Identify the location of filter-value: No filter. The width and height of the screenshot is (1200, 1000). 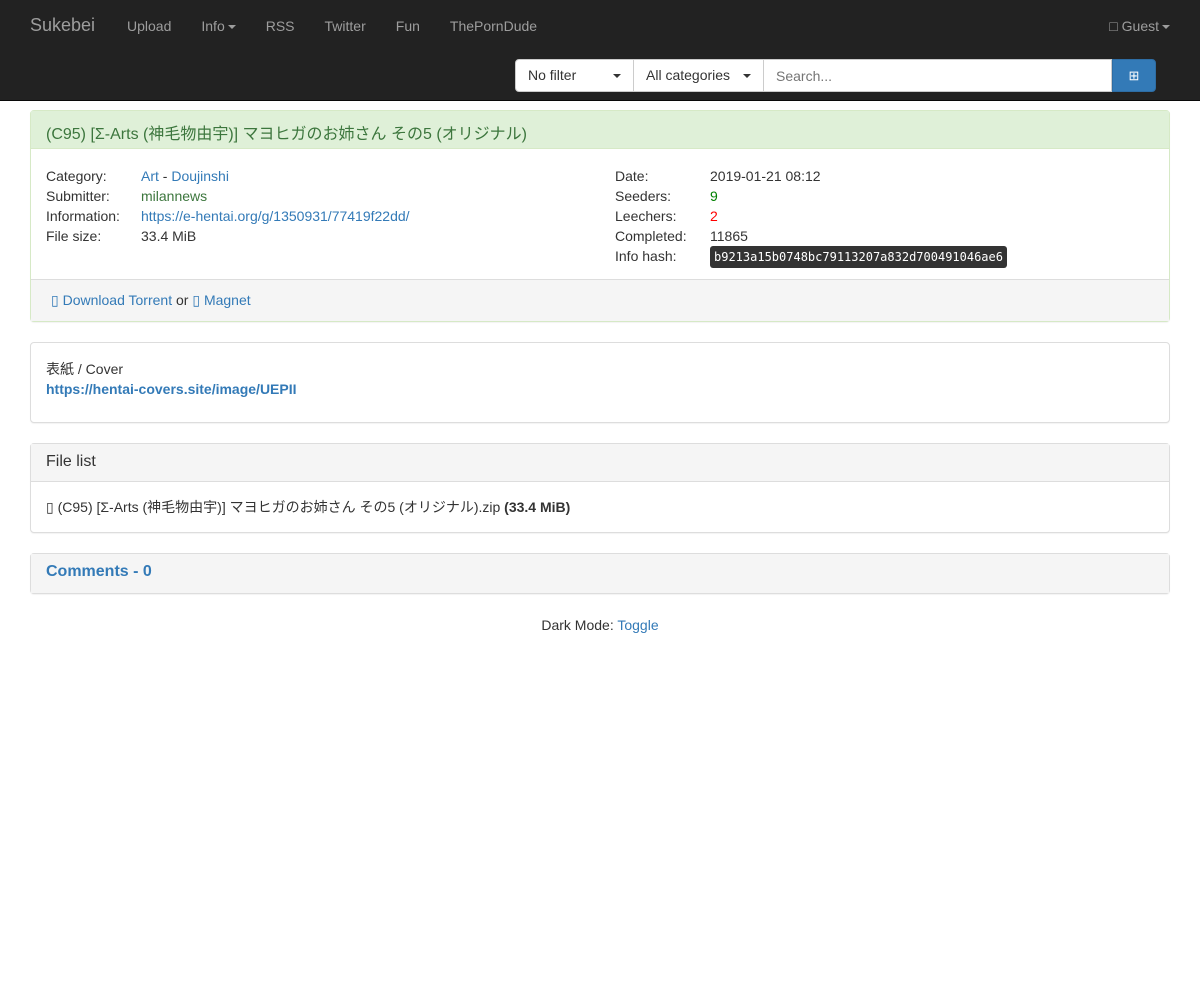
(552, 75).